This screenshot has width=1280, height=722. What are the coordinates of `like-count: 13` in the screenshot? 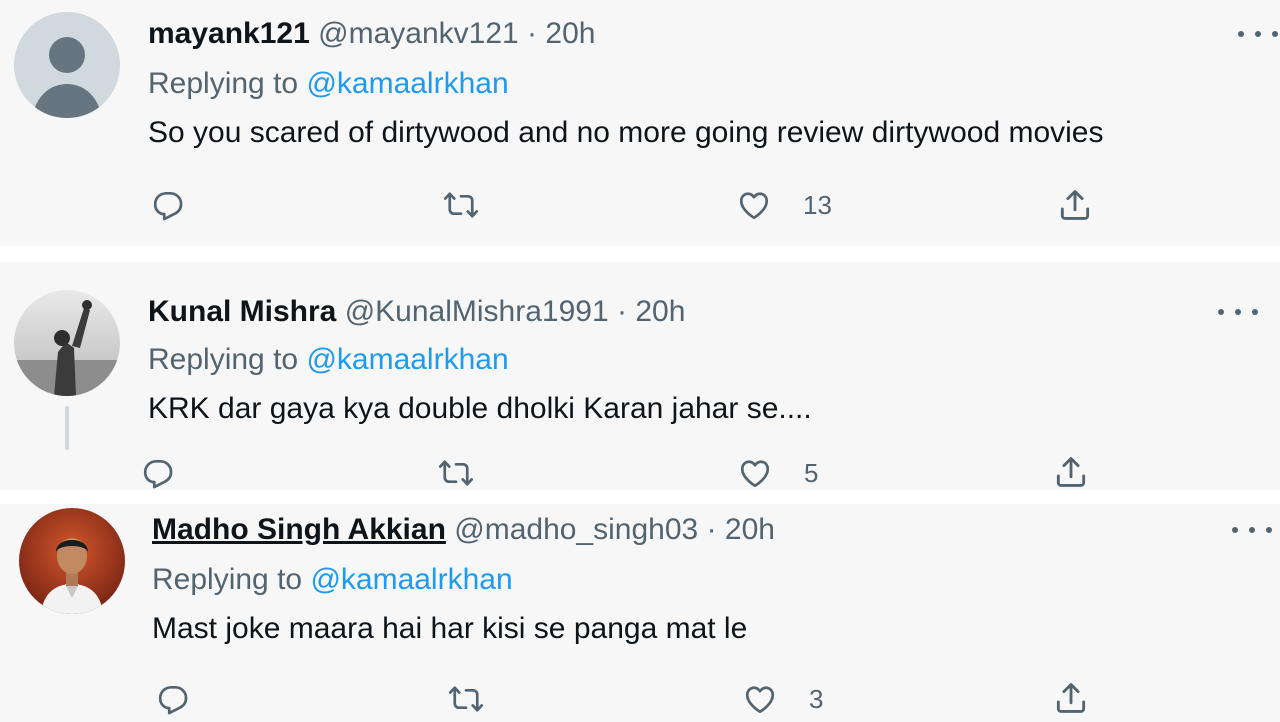 It's located at (817, 204).